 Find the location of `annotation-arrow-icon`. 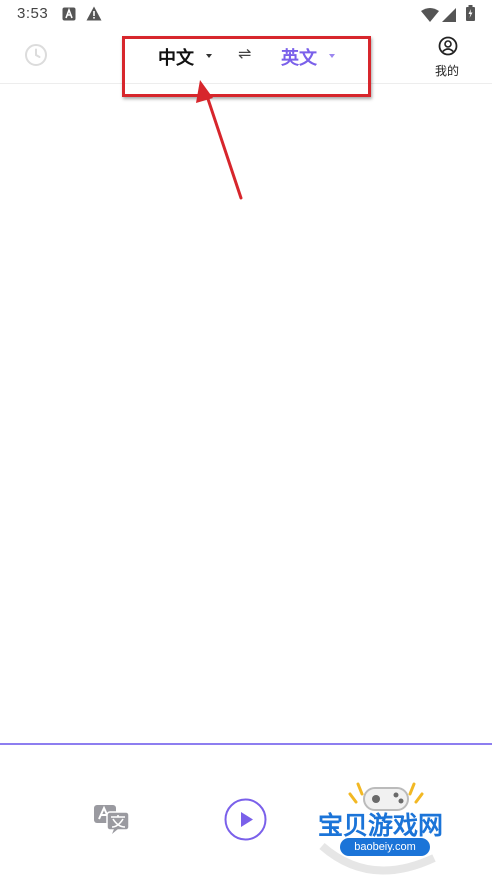

annotation-arrow-icon is located at coordinates (219, 140).